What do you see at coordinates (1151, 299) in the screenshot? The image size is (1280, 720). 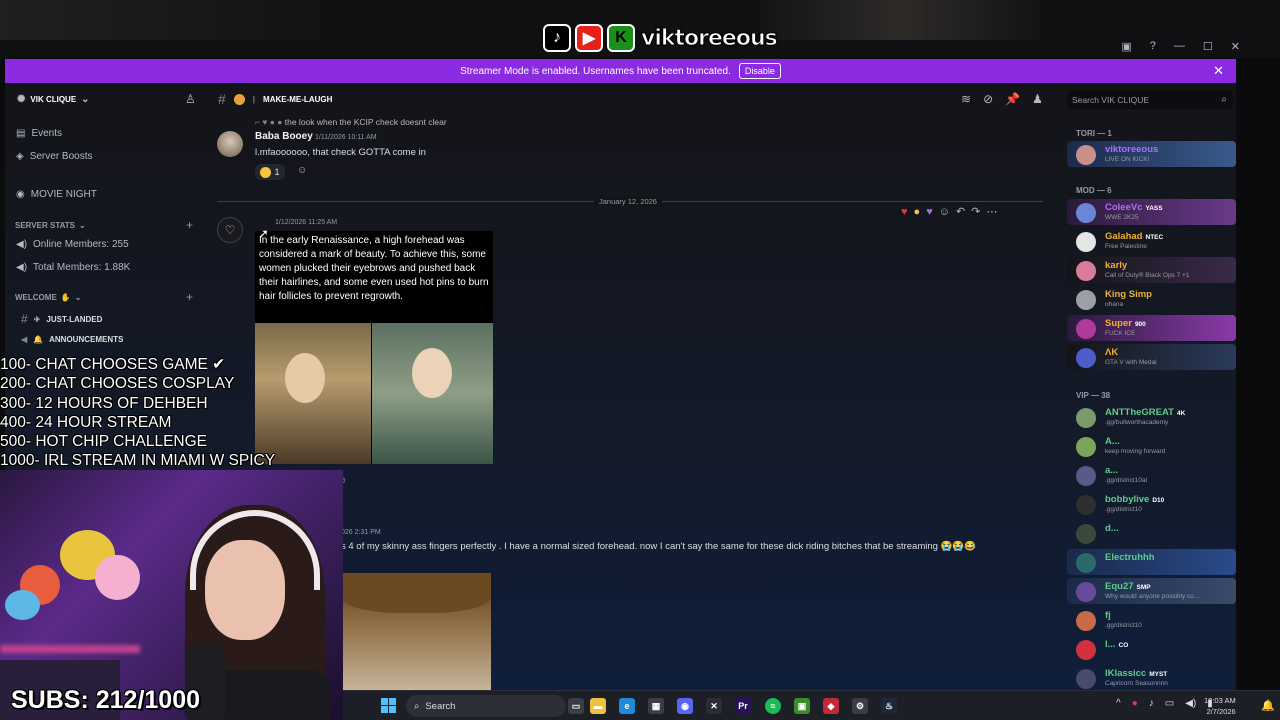 I see `member-item: King Simp ohana` at bounding box center [1151, 299].